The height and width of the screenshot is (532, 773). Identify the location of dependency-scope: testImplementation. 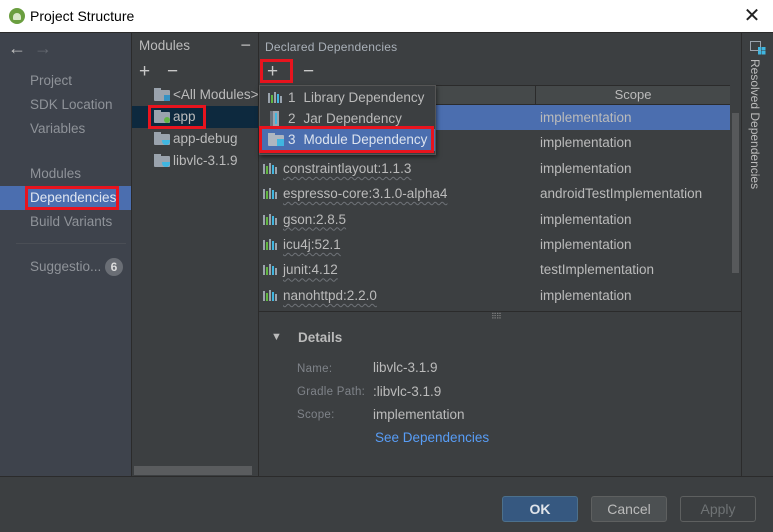
(597, 269).